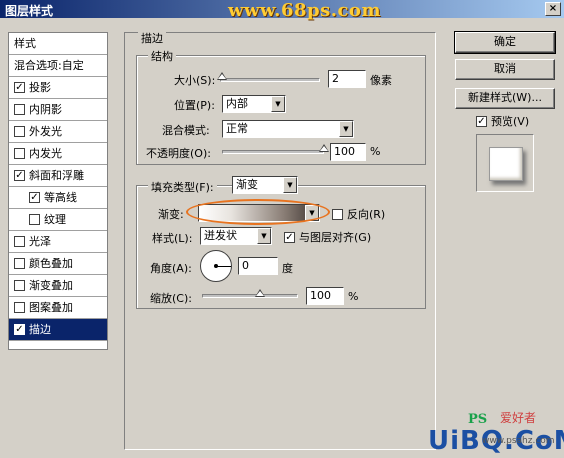  What do you see at coordinates (55, 219) in the screenshot?
I see `style-list-label: 纹理` at bounding box center [55, 219].